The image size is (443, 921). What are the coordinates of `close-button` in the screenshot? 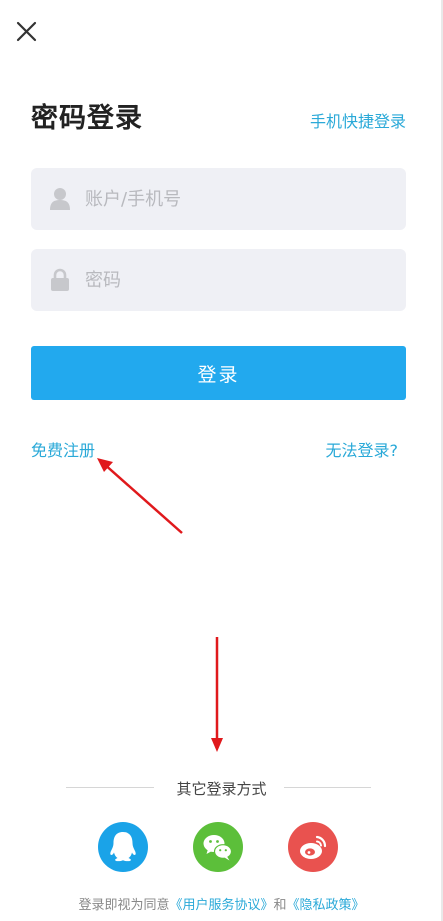 It's located at (27, 31).